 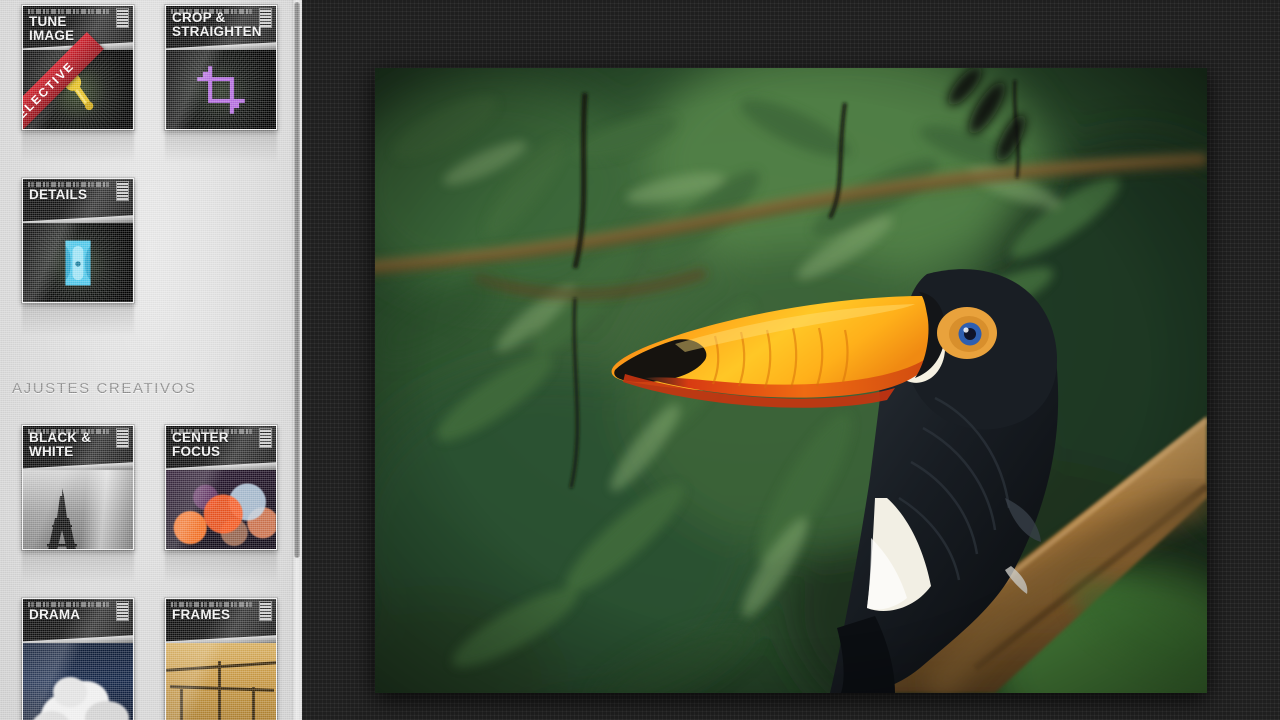 I want to click on sidebar-item-black-and-white: BLACK & WHITE, so click(x=78, y=487).